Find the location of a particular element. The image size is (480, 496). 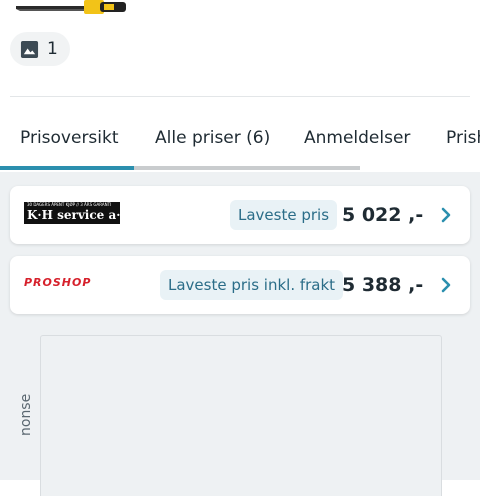

active-tab-indicator is located at coordinates (67, 168).